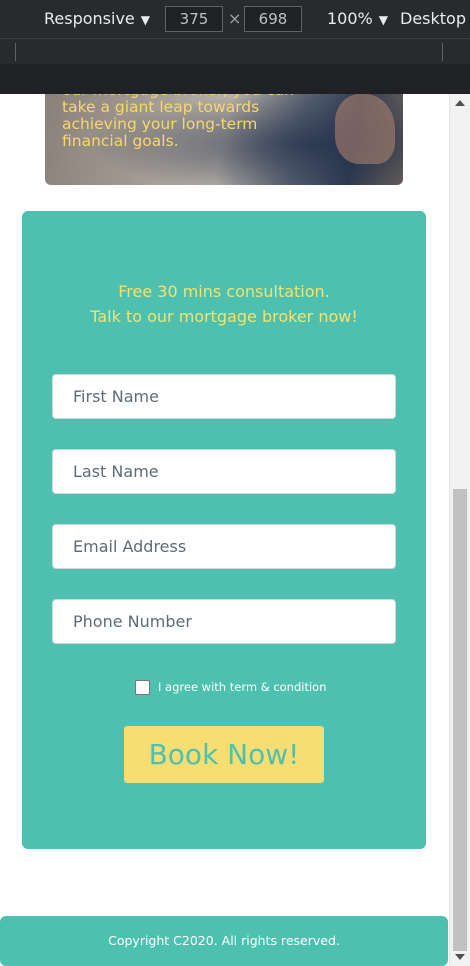  I want to click on footer: Copyright C2020. All rights reserved., so click(224, 941).